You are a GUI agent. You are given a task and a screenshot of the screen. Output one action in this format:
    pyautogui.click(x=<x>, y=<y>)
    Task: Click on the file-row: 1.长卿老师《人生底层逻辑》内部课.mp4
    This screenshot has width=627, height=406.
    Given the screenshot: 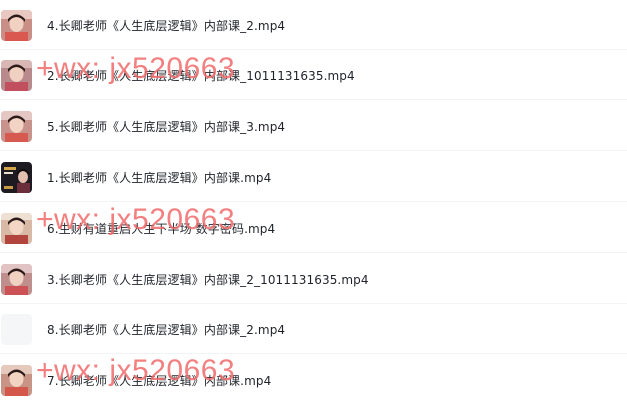 What is the action you would take?
    pyautogui.click(x=313, y=177)
    